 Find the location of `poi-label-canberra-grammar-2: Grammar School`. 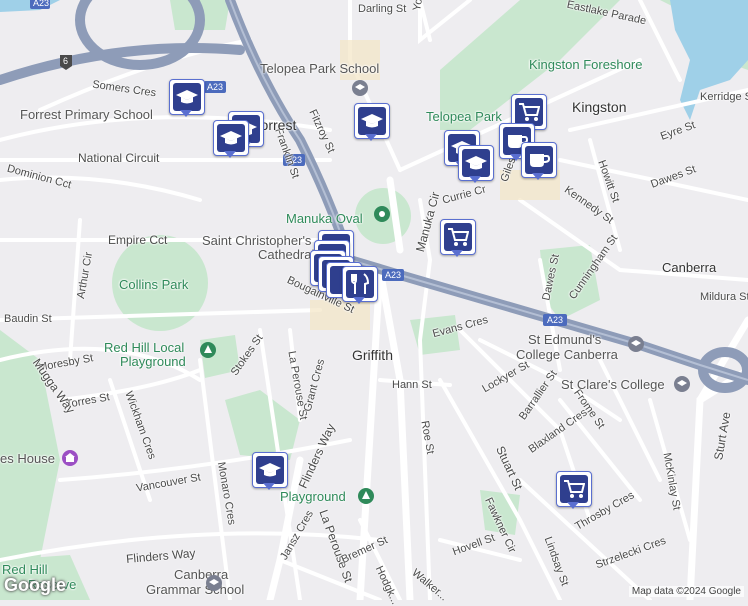

poi-label-canberra-grammar-2: Grammar School is located at coordinates (195, 589).